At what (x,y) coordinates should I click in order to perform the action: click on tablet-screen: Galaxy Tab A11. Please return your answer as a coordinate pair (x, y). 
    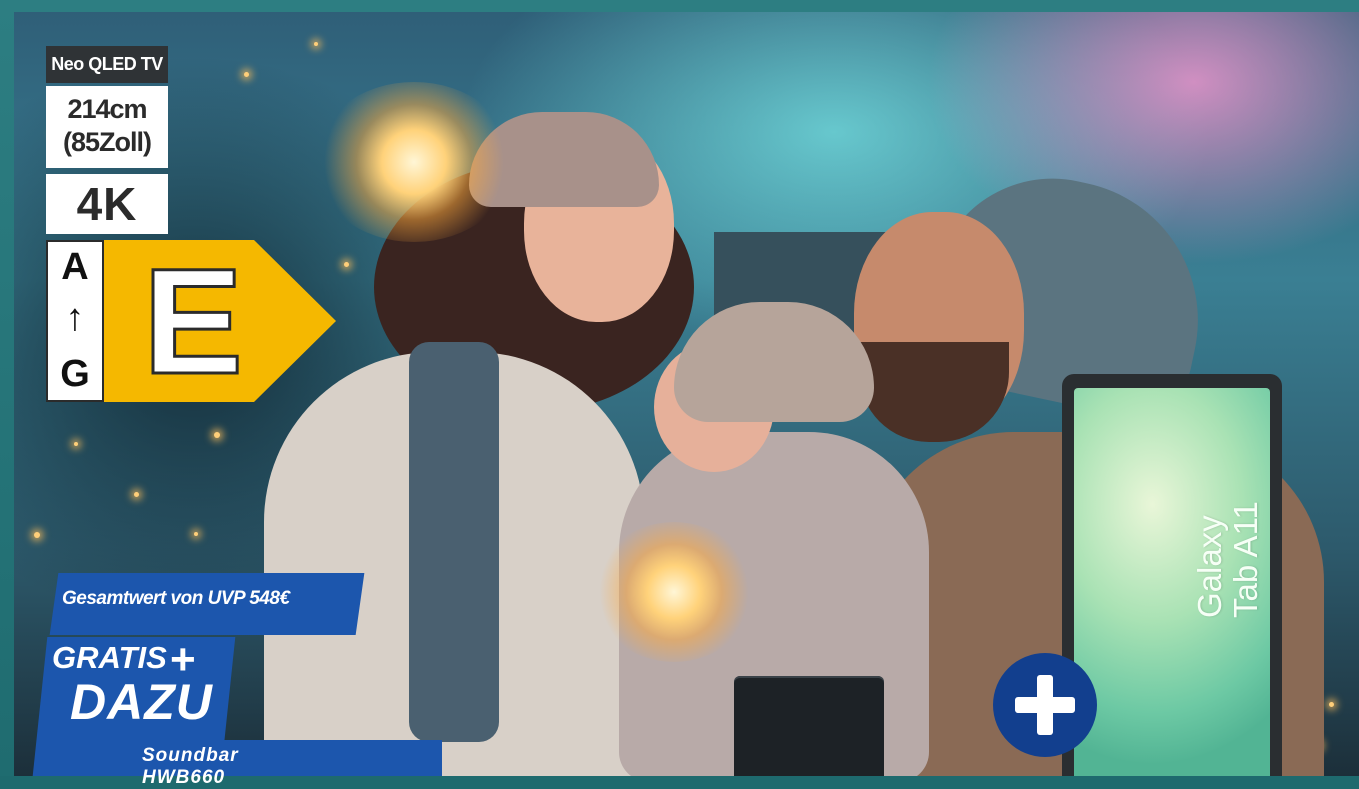
    Looking at the image, I should click on (1172, 582).